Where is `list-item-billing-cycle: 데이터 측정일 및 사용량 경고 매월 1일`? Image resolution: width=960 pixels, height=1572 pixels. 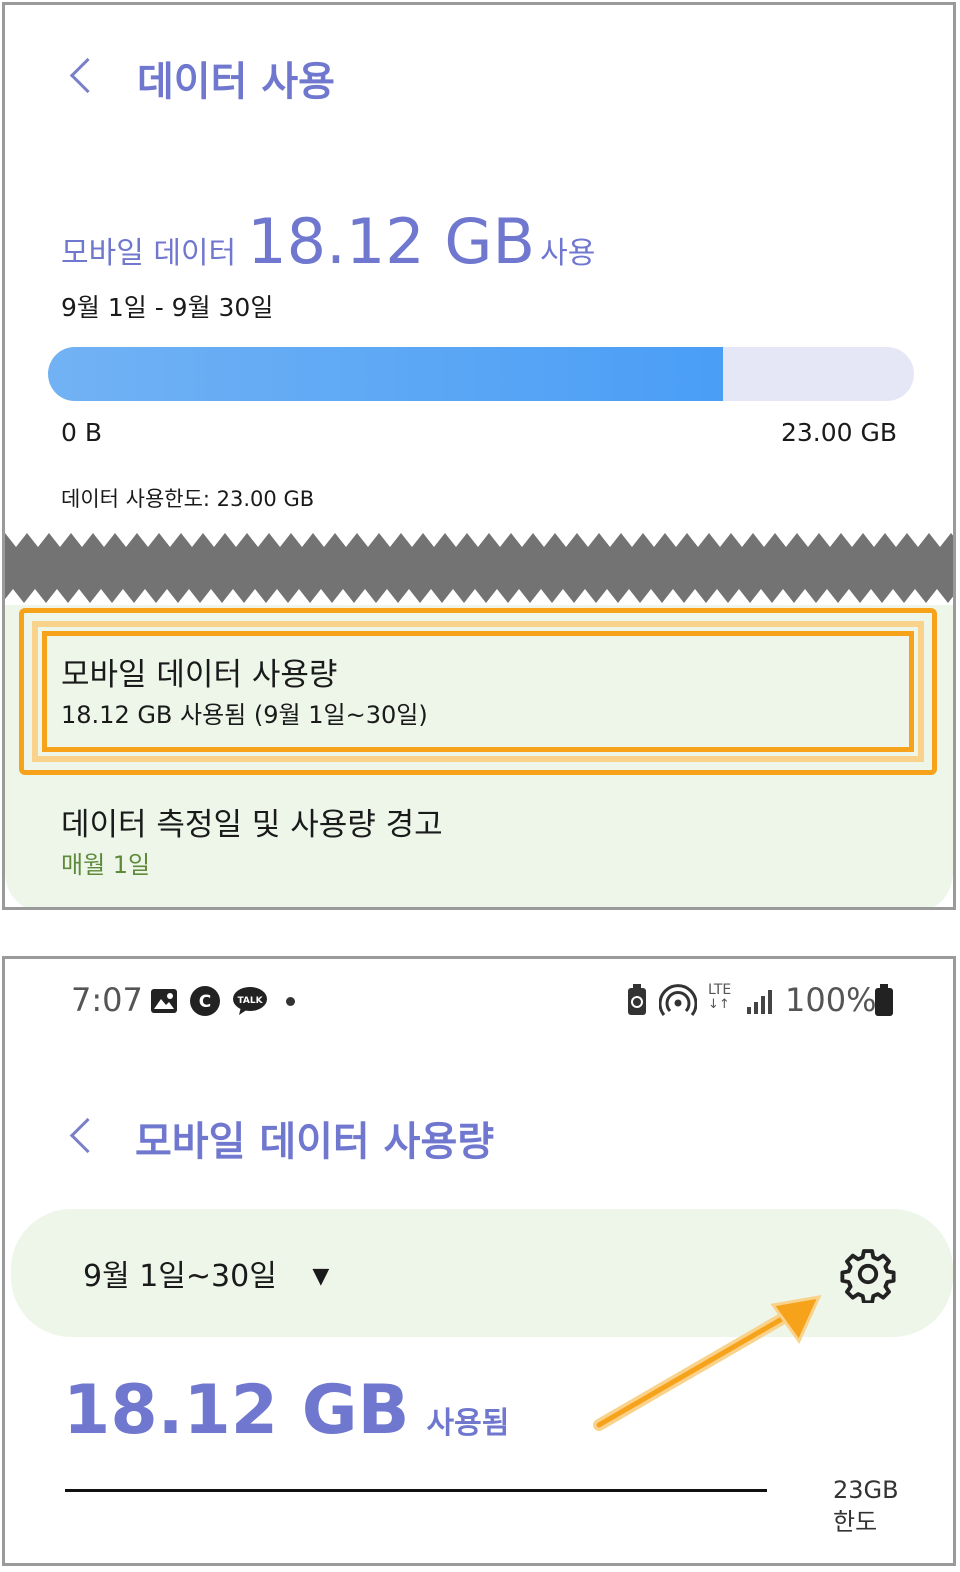
list-item-billing-cycle: 데이터 측정일 및 사용량 경고 매월 1일 is located at coordinates (480, 837).